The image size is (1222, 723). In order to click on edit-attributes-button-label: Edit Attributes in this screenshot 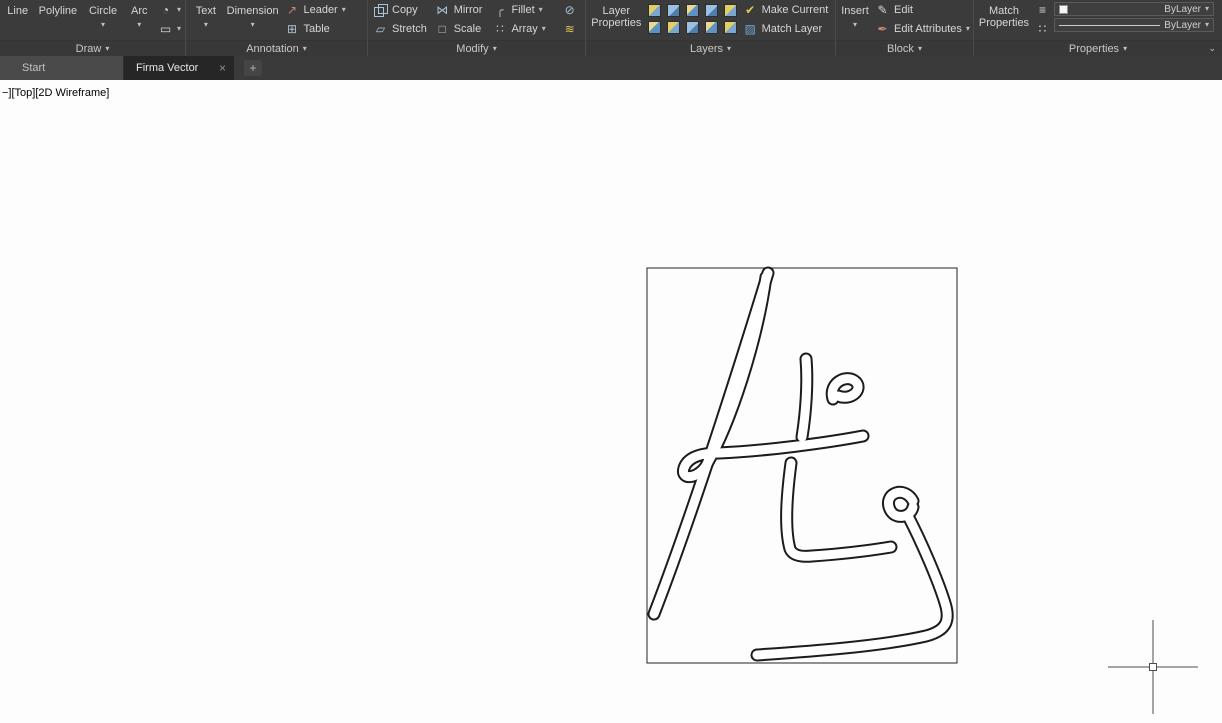, I will do `click(928, 29)`.